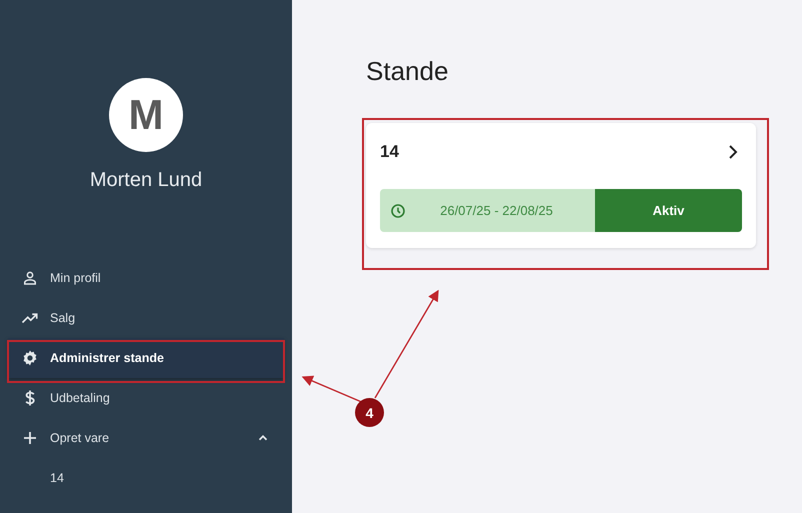 The width and height of the screenshot is (802, 513). Describe the element at coordinates (146, 115) in the screenshot. I see `avatar: M` at that location.